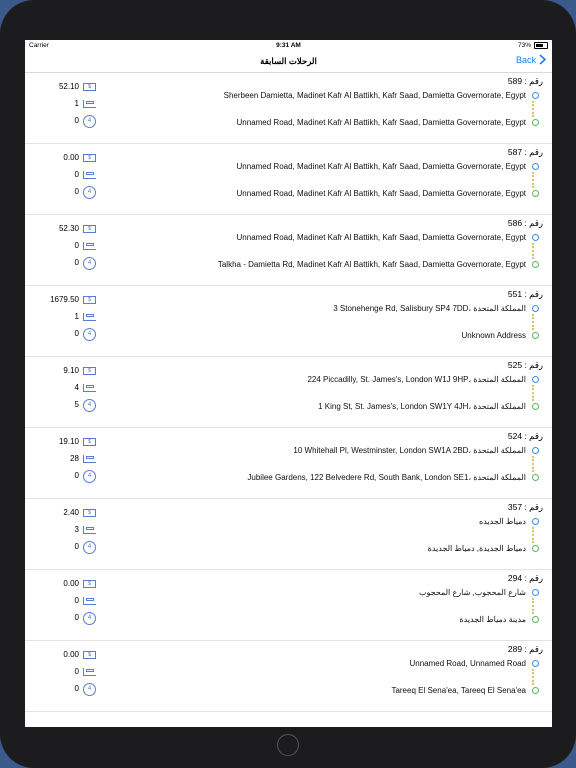 The height and width of the screenshot is (768, 576). I want to click on trip-price: 52.30, so click(68, 228).